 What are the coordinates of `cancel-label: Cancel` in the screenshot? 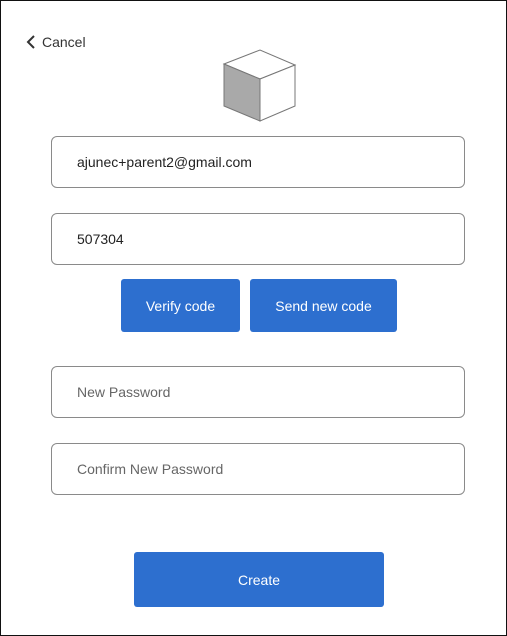 It's located at (64, 42).